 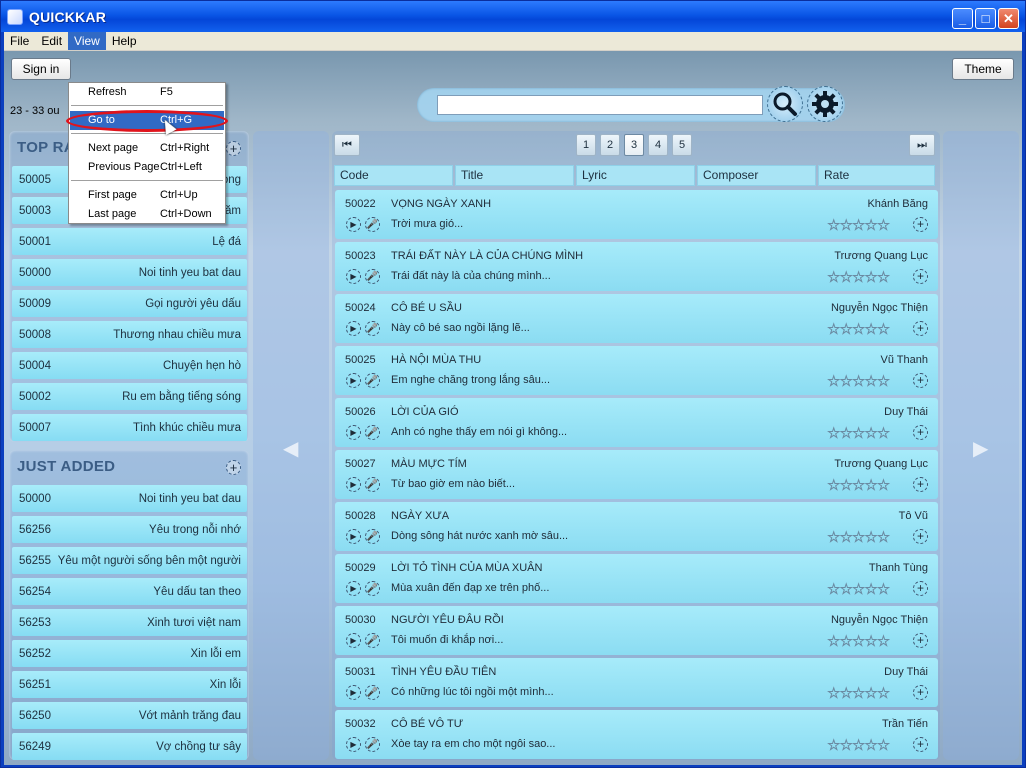 I want to click on column-header-composer: Composer, so click(x=756, y=175).